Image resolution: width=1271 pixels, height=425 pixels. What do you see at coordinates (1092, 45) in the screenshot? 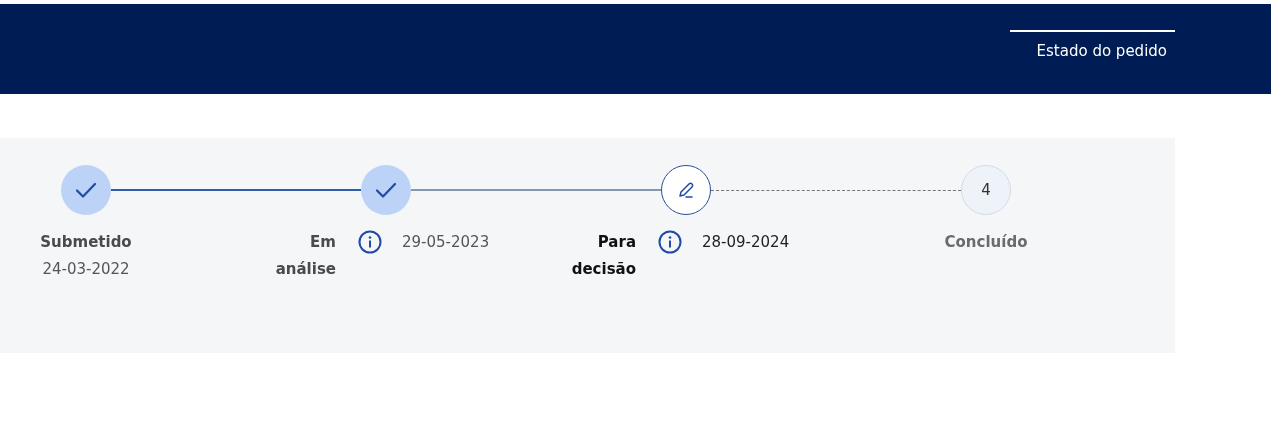
I see `tab: Estado do pedido` at bounding box center [1092, 45].